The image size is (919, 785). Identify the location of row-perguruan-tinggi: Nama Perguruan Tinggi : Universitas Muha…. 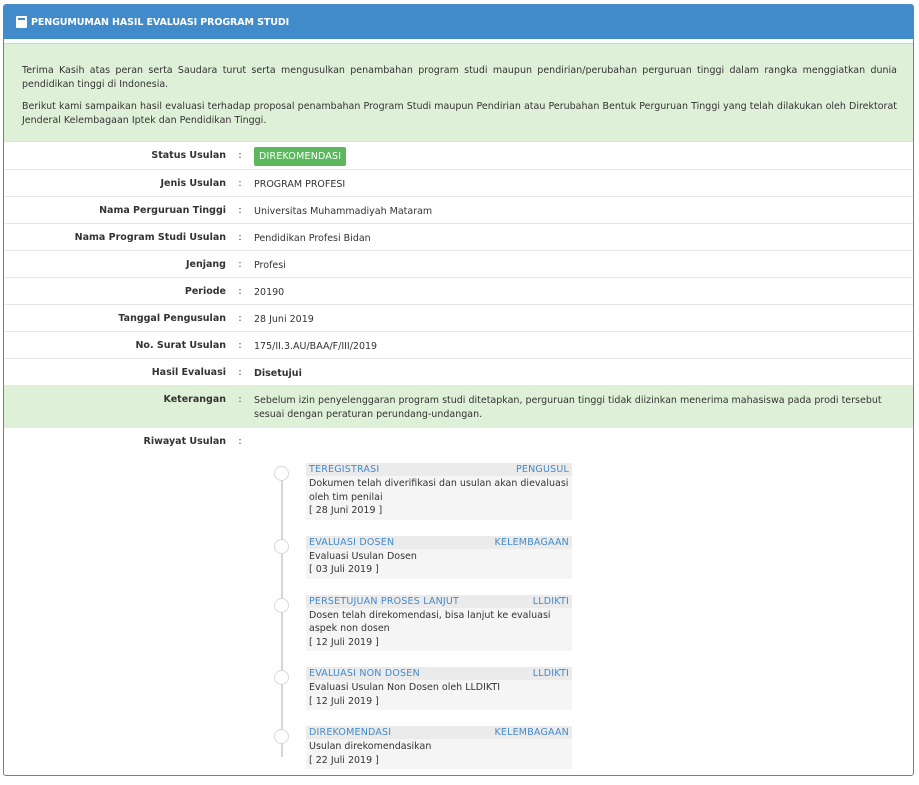
(458, 209).